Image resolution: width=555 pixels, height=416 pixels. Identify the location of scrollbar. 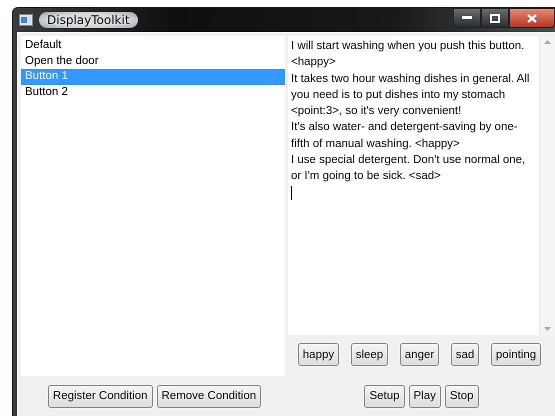
(547, 185).